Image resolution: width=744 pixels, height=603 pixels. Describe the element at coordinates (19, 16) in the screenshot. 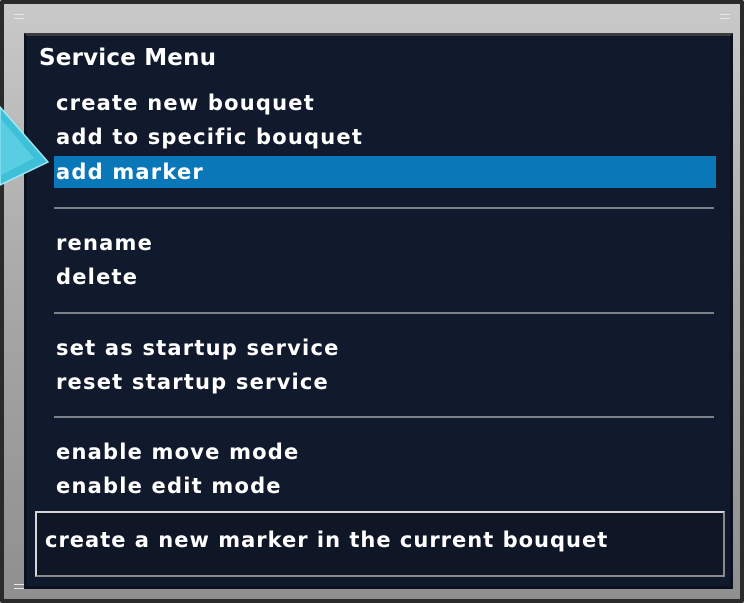

I see `frame-grip-top-left` at that location.